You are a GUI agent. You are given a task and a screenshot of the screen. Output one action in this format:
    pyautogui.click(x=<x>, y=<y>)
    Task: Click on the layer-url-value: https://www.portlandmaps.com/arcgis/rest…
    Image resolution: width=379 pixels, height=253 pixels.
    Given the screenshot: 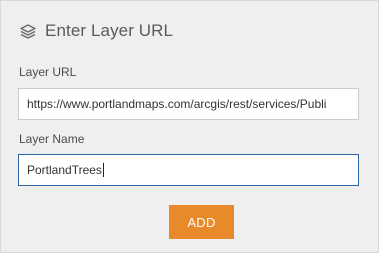 What is the action you would take?
    pyautogui.click(x=177, y=104)
    